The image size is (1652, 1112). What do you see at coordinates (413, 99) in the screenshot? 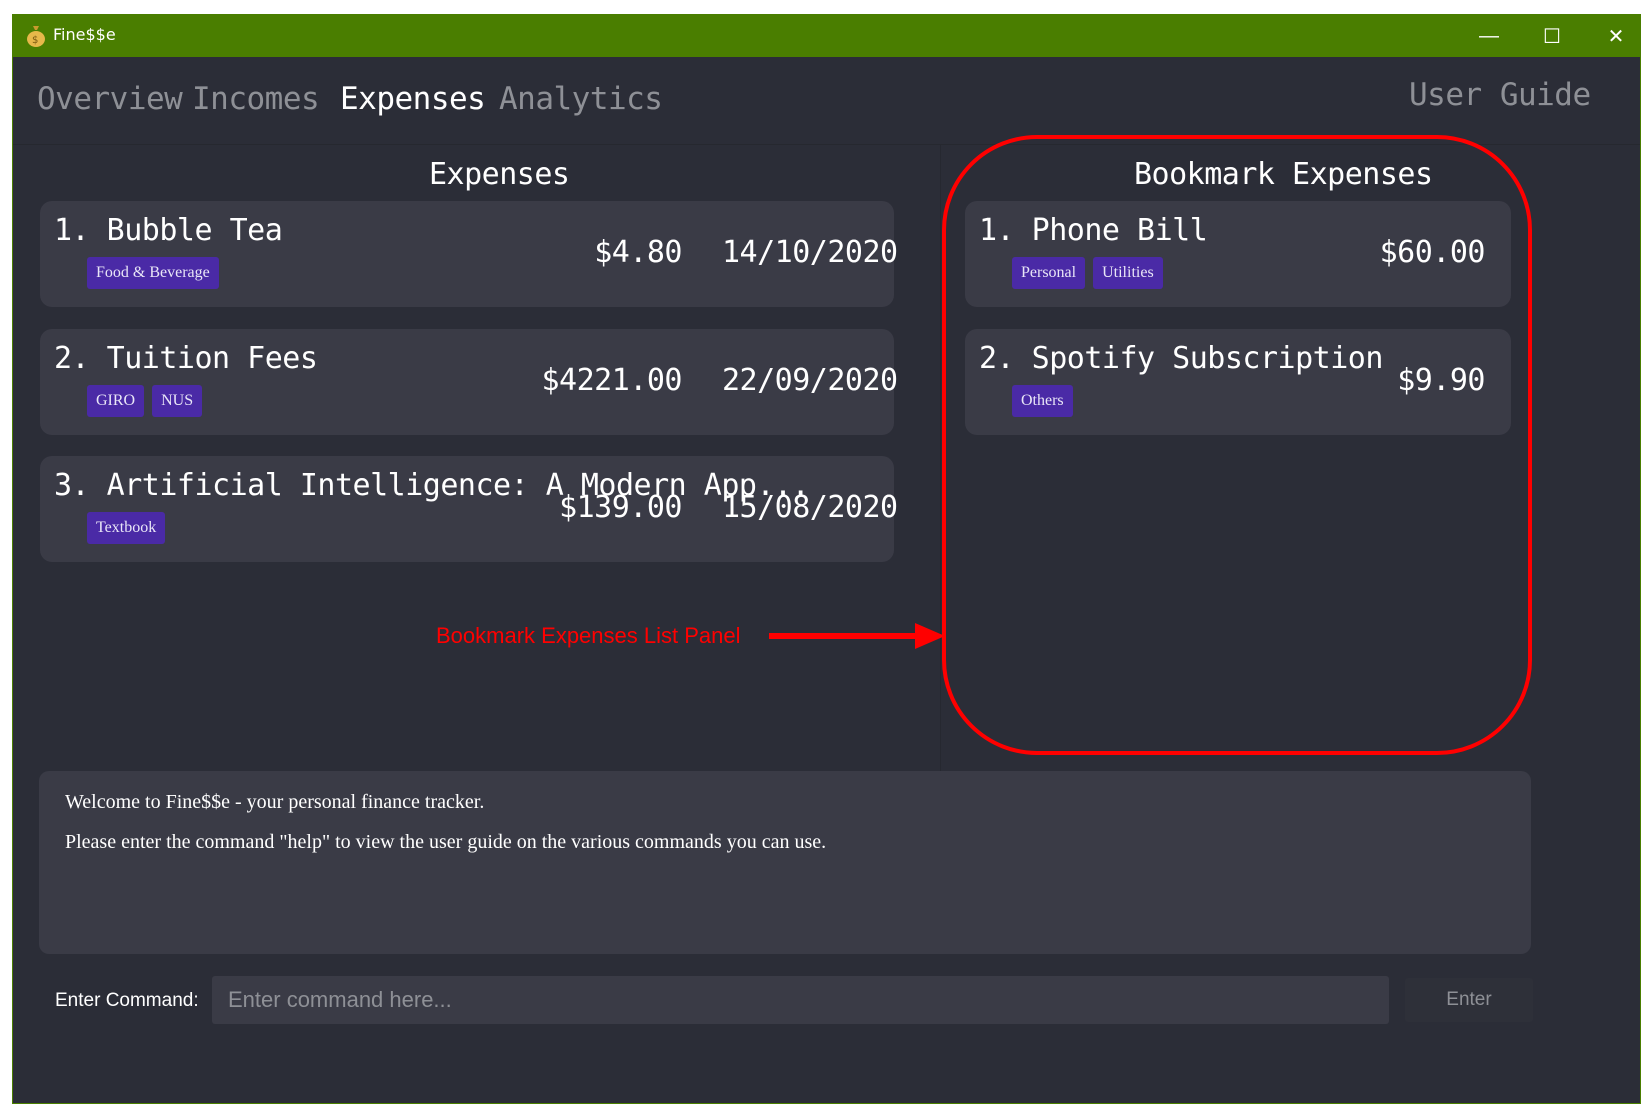
I see `tab-expenses: Expenses` at bounding box center [413, 99].